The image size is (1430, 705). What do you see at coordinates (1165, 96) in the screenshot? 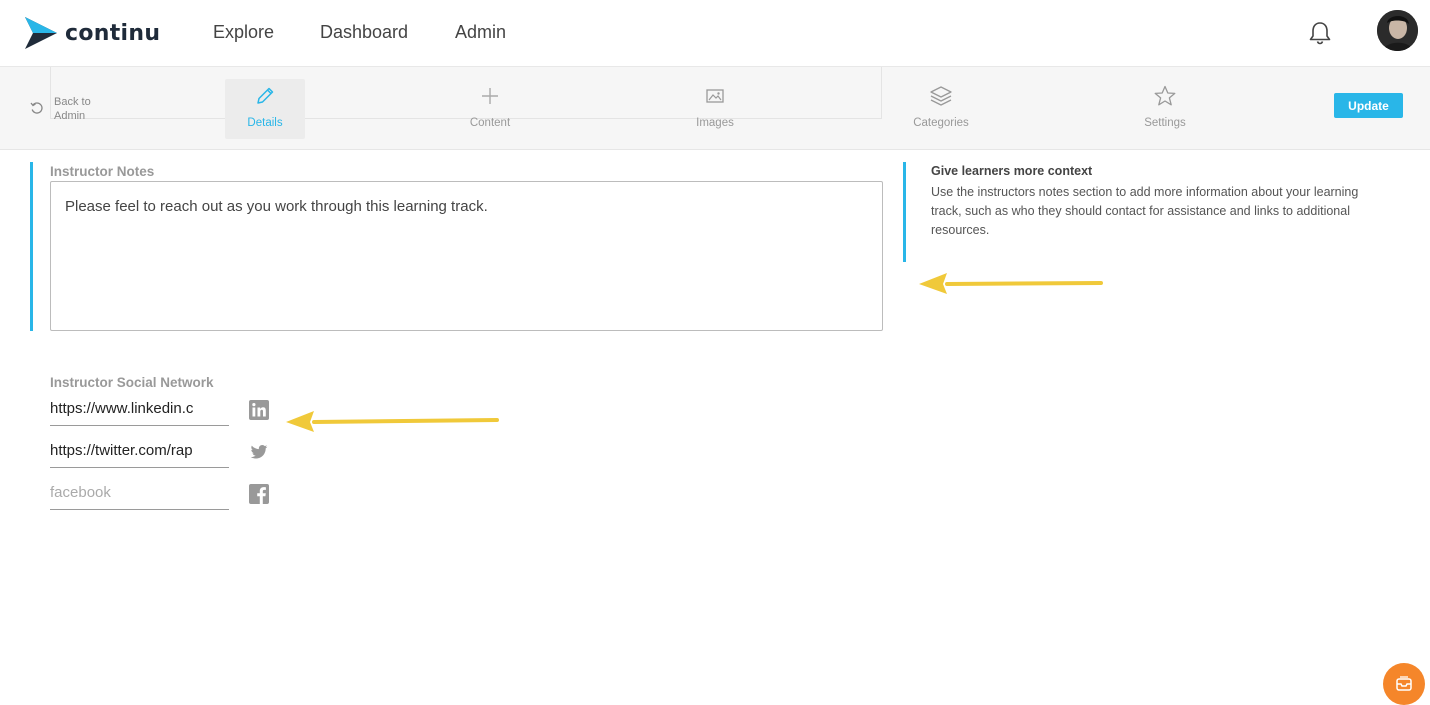
I see `star-icon` at bounding box center [1165, 96].